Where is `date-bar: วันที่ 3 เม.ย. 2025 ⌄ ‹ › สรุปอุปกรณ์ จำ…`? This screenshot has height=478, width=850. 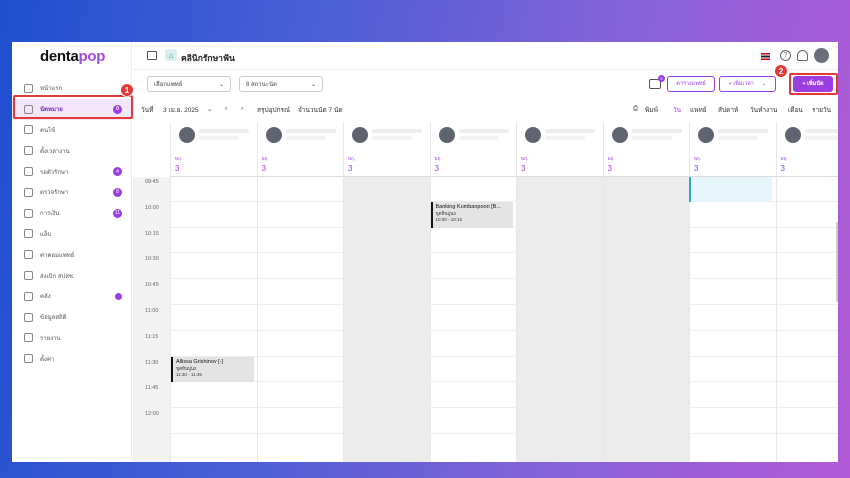 date-bar: วันที่ 3 เม.ย. 2025 ⌄ ‹ › สรุปอุปกรณ์ จำ… is located at coordinates (486, 110).